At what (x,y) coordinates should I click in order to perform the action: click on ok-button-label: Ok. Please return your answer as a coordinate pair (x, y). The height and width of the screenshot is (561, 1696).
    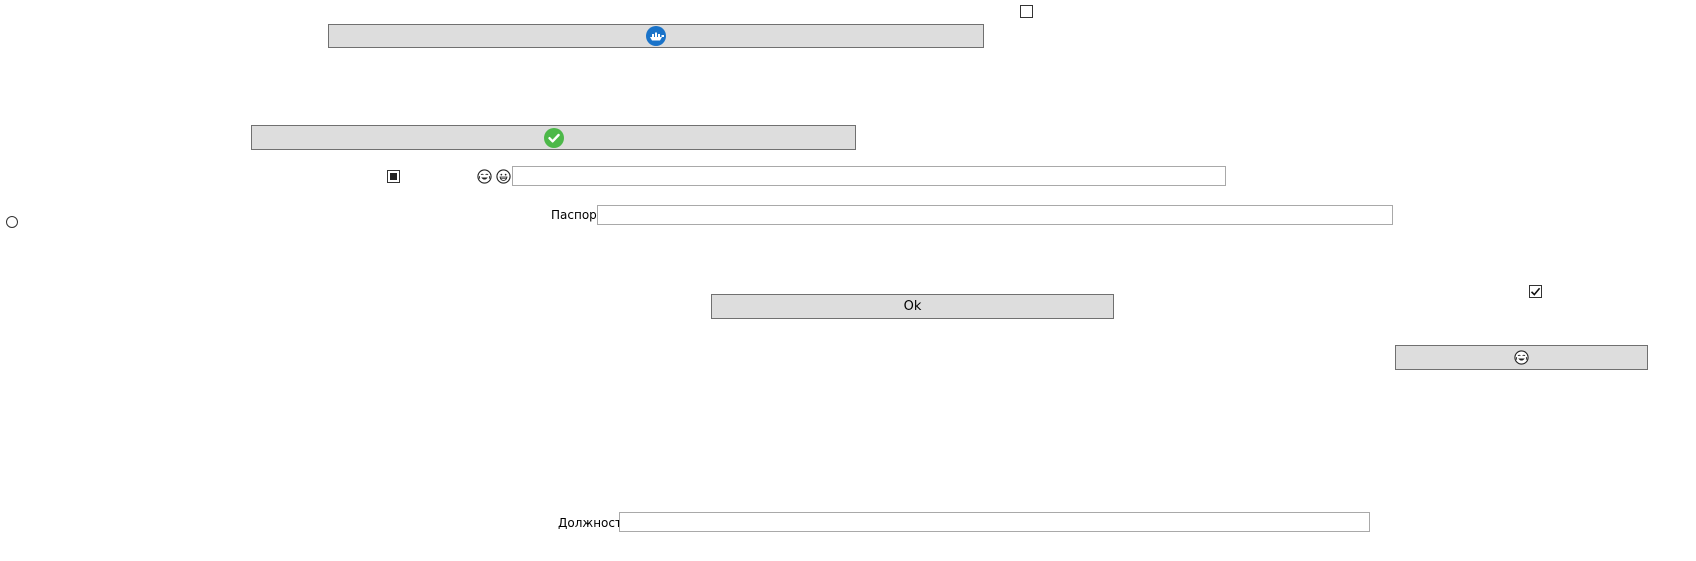
    Looking at the image, I should click on (912, 306).